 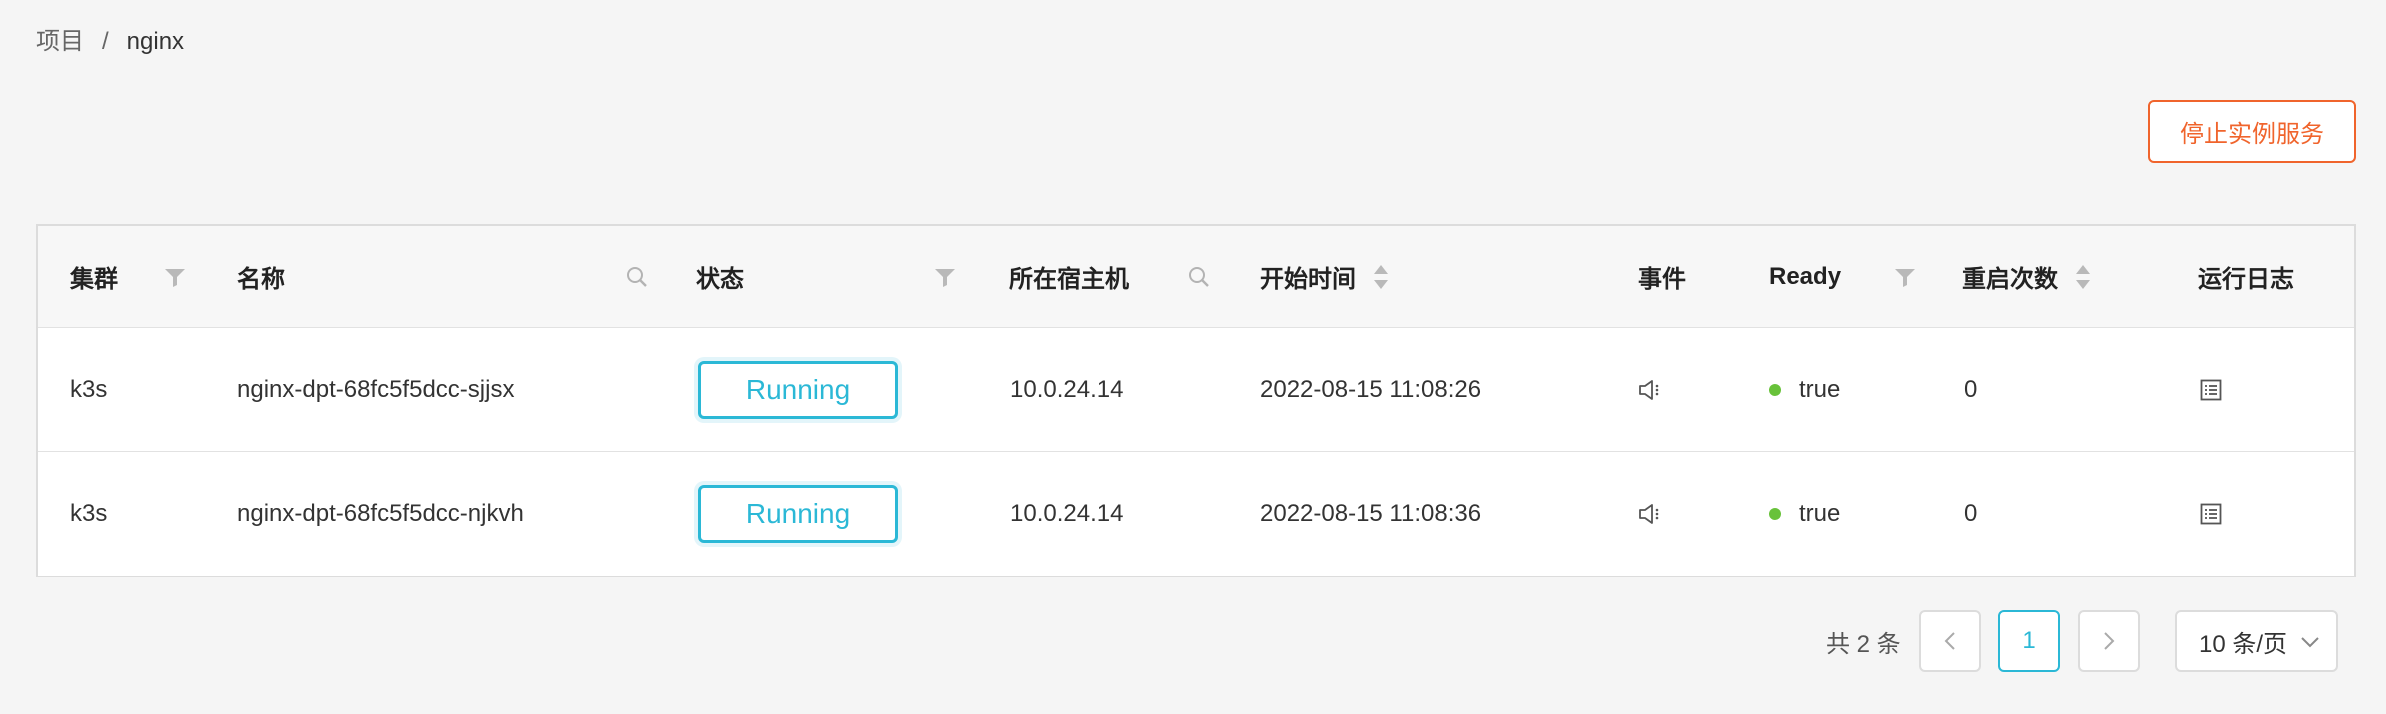 I want to click on page-size-select: 10 条/页, so click(x=2256, y=641).